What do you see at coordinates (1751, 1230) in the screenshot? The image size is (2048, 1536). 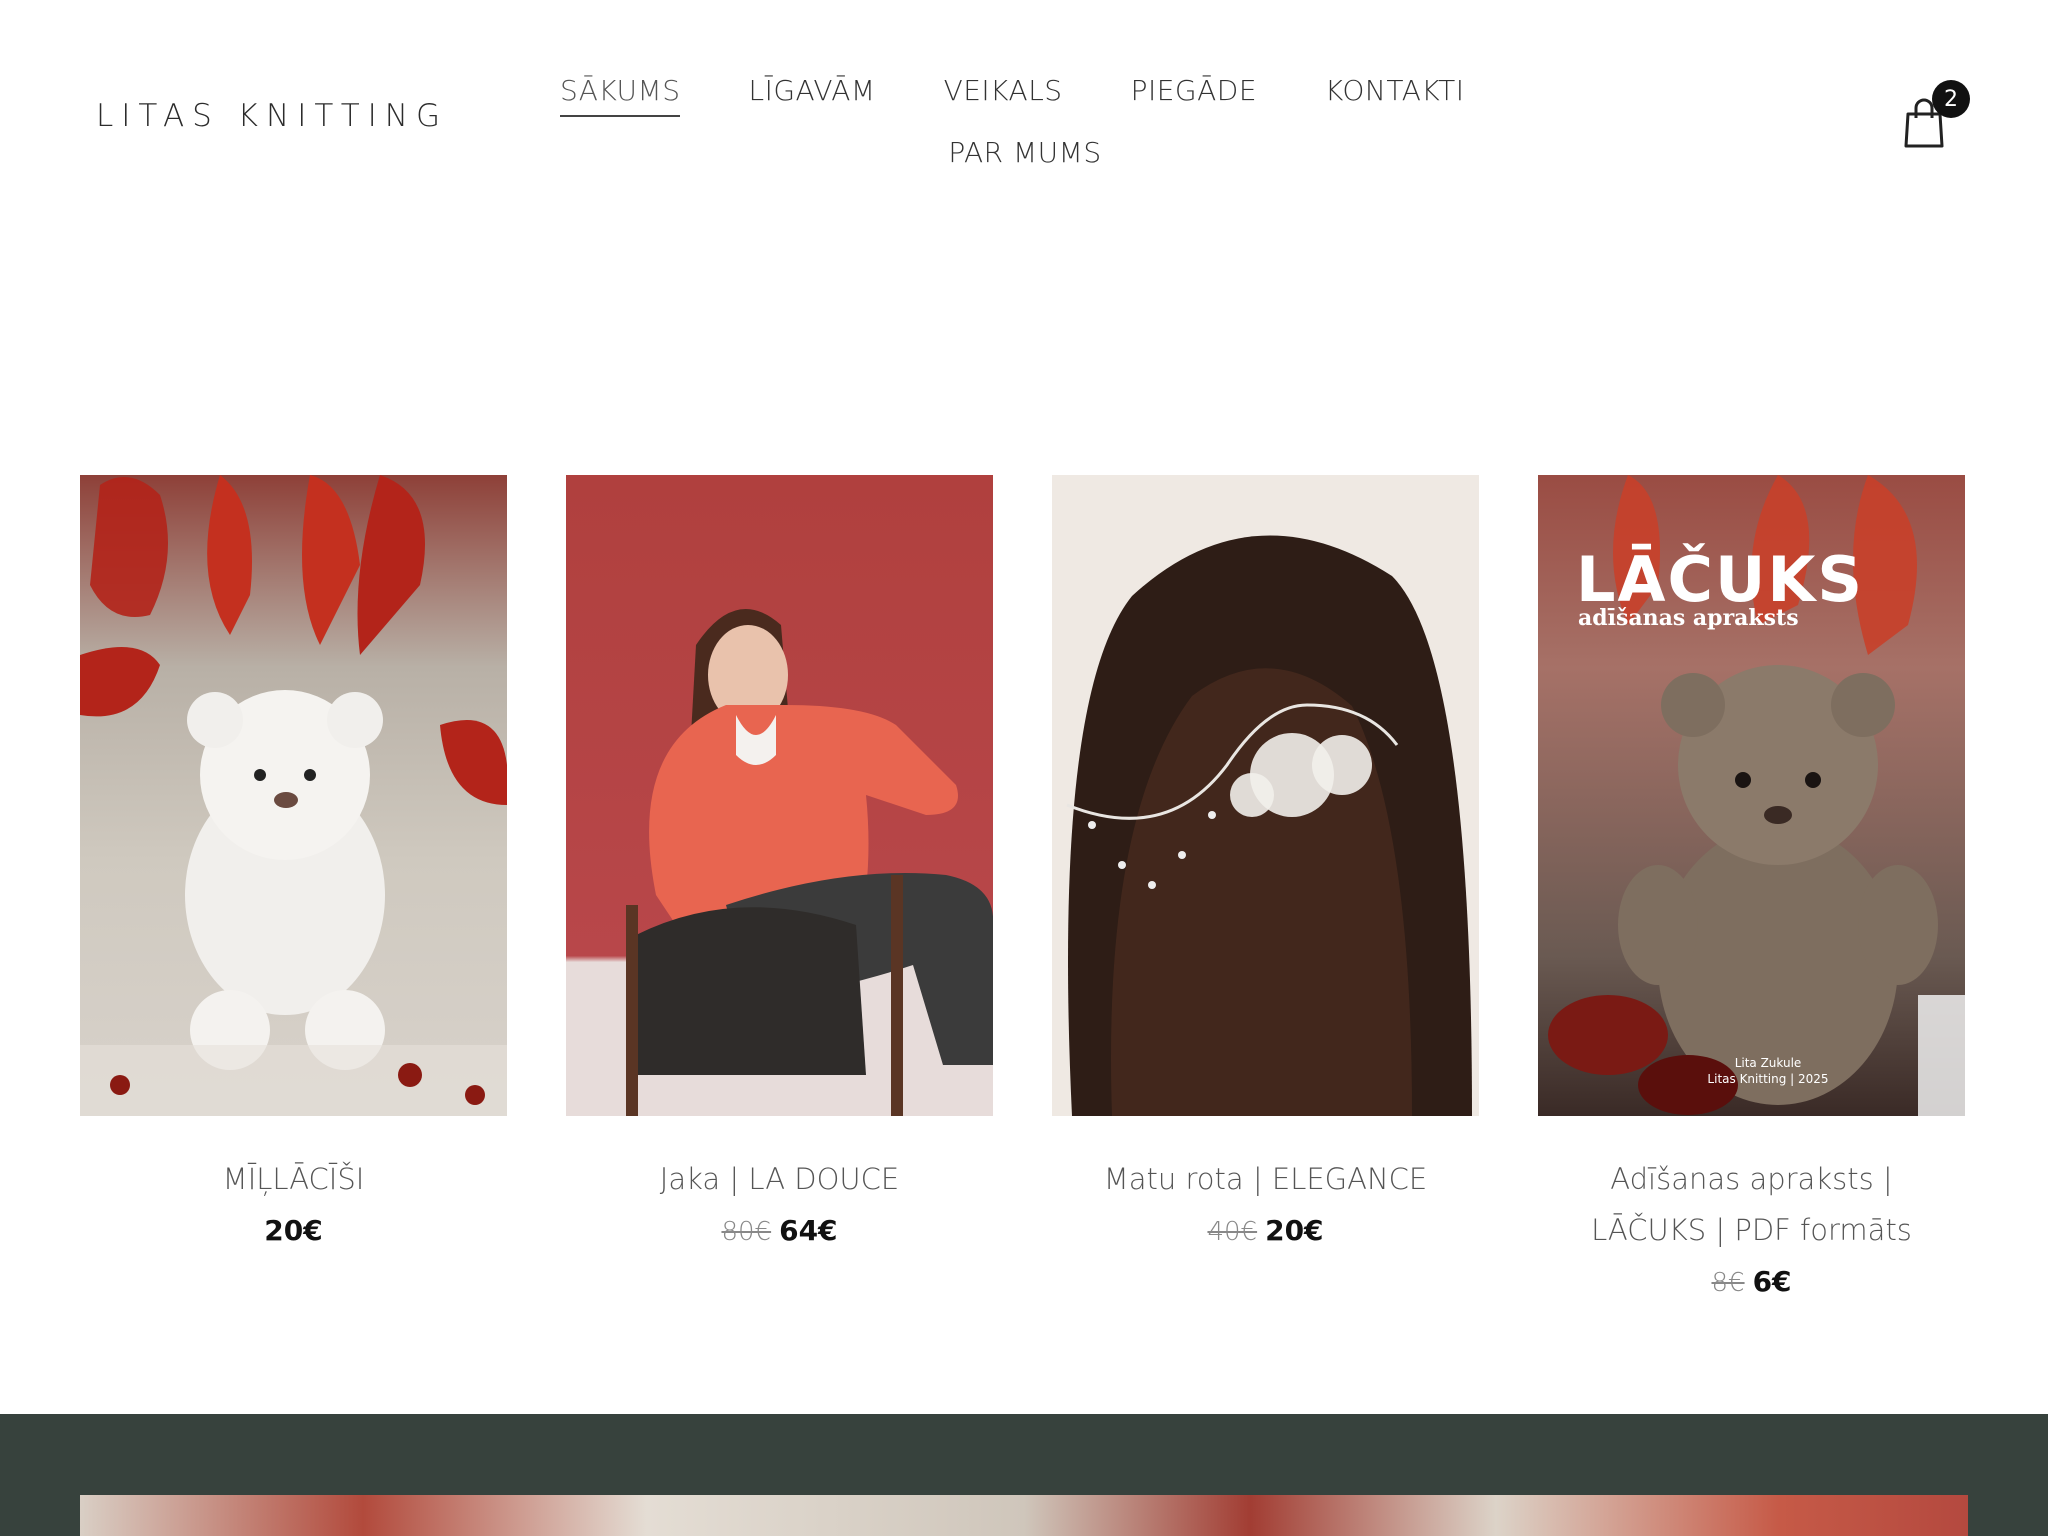 I see `product-title-line: LĀČUKS | PDF formāts` at bounding box center [1751, 1230].